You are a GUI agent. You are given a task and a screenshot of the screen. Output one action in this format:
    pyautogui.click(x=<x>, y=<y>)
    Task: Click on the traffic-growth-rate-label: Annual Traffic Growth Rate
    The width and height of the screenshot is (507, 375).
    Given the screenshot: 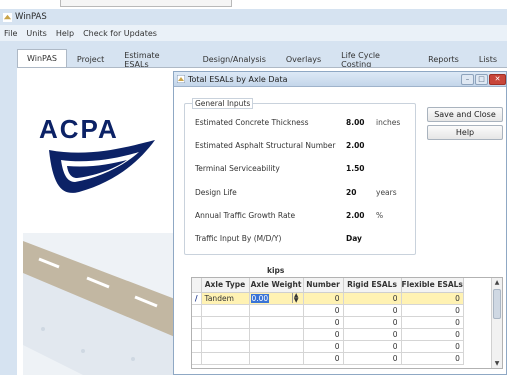 What is the action you would take?
    pyautogui.click(x=245, y=215)
    